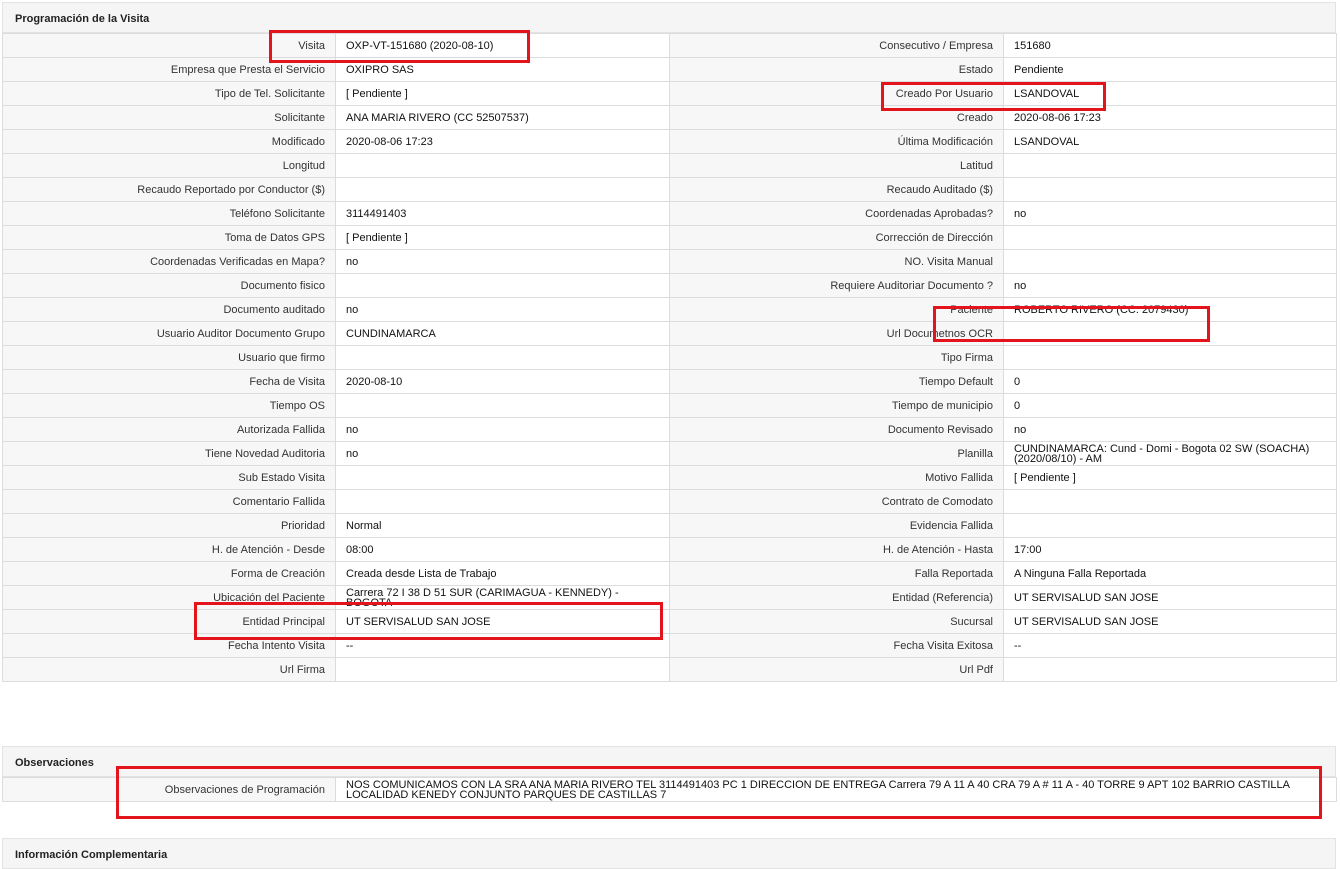  I want to click on complementary-panel: Información Complementaria, so click(669, 853).